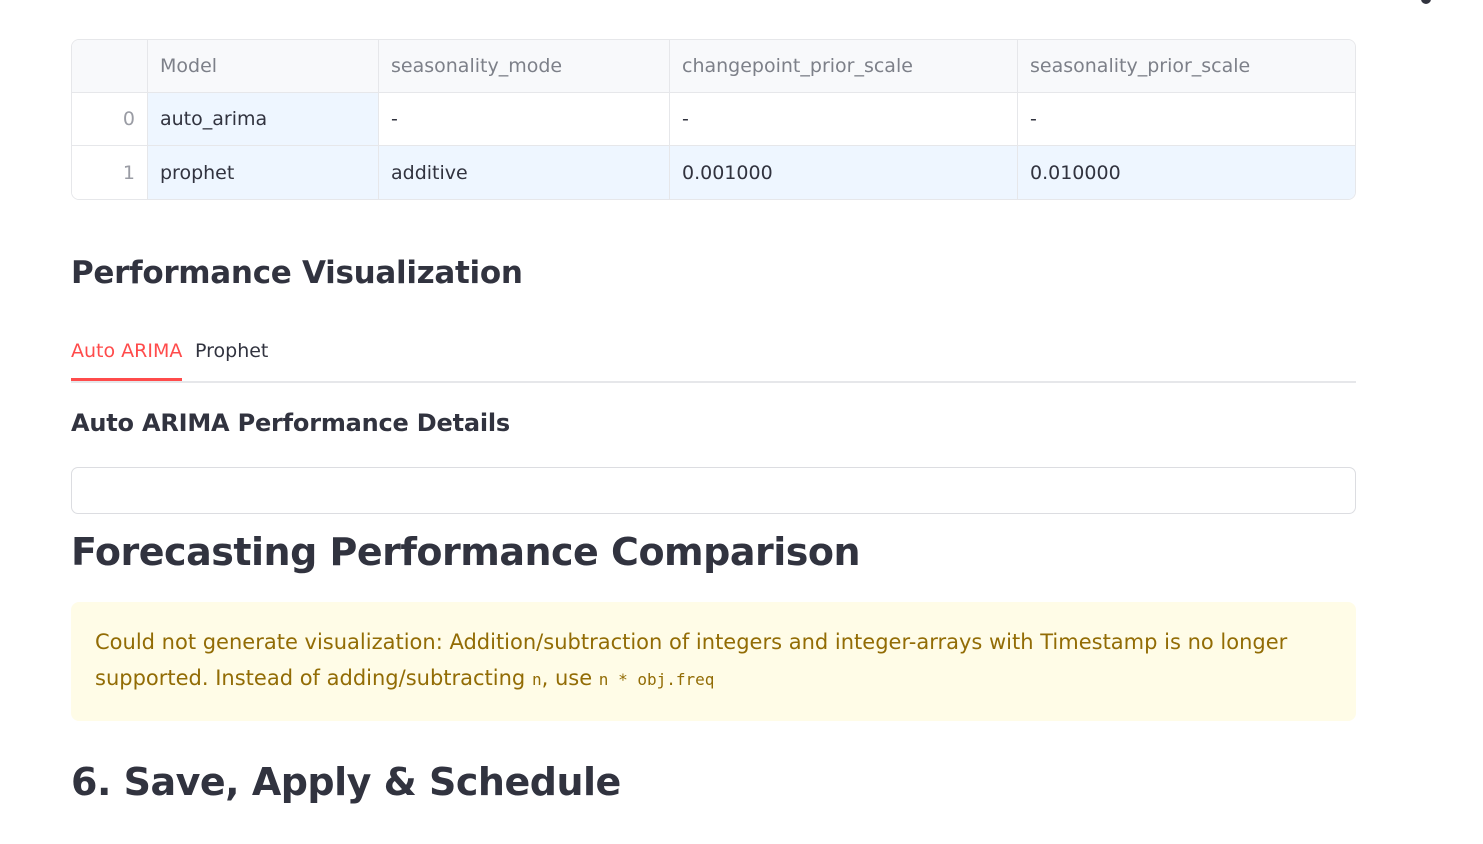 The height and width of the screenshot is (844, 1483). I want to click on table-header-seasonality-prior-scale: seasonality_prior_scale, so click(1186, 66).